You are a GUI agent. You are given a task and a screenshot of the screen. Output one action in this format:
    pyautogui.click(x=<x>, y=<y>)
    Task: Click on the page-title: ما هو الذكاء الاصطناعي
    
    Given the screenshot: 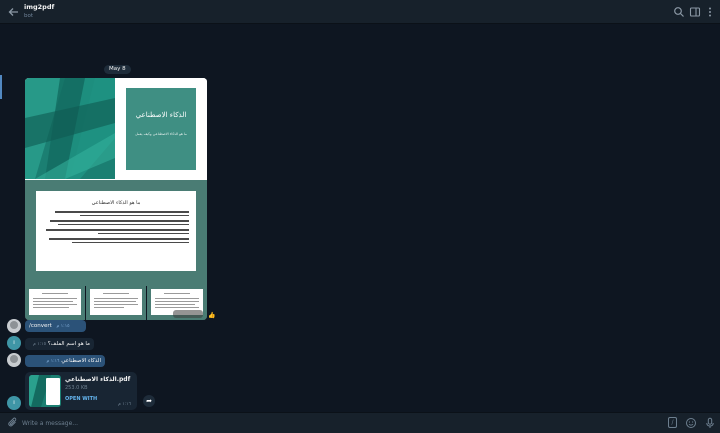 What is the action you would take?
    pyautogui.click(x=116, y=203)
    